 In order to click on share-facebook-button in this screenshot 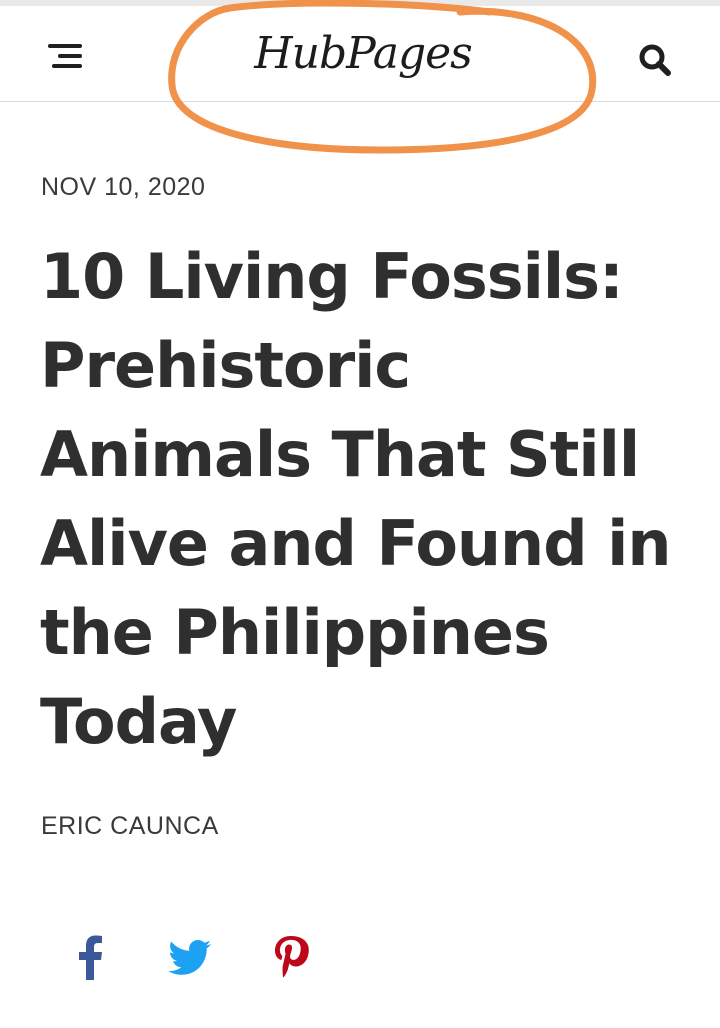, I will do `click(90, 957)`.